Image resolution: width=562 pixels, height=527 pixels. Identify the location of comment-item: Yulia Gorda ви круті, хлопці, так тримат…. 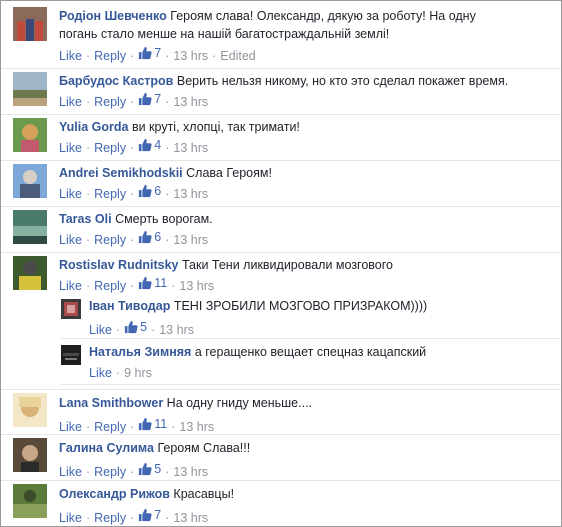
(281, 138).